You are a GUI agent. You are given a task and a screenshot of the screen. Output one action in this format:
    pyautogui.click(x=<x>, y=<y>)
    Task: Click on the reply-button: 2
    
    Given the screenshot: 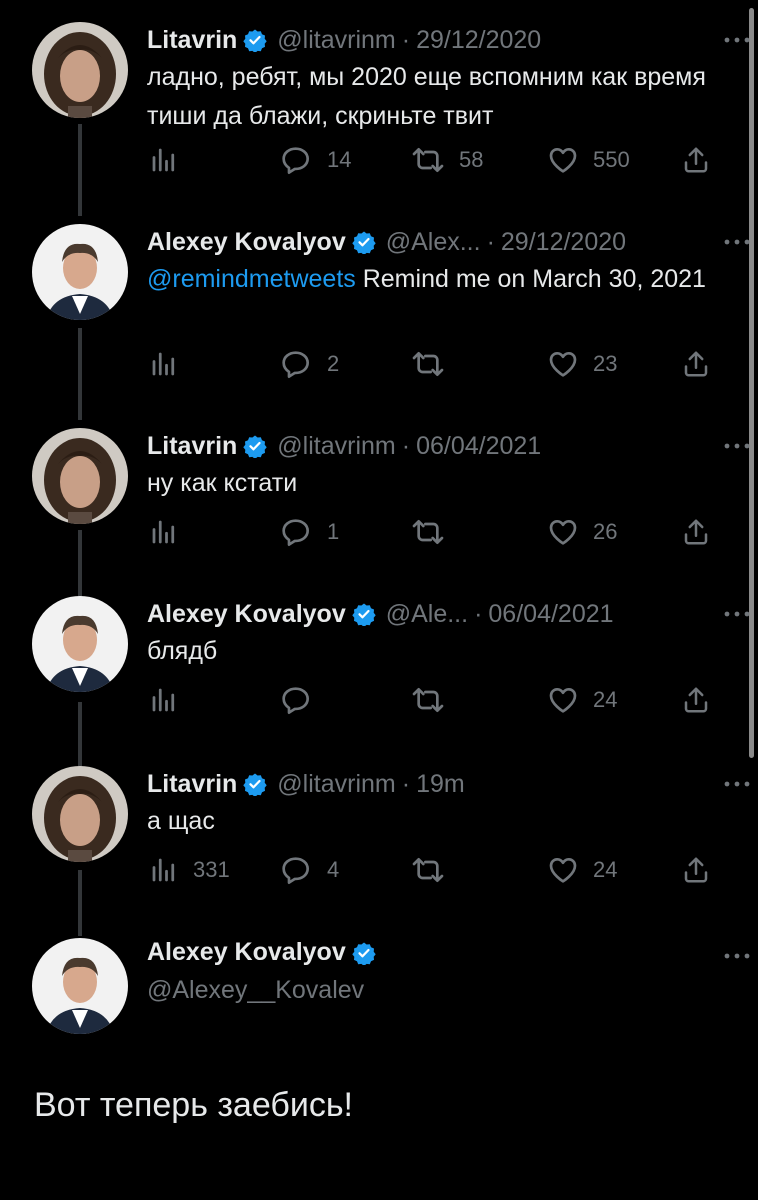 What is the action you would take?
    pyautogui.click(x=310, y=364)
    